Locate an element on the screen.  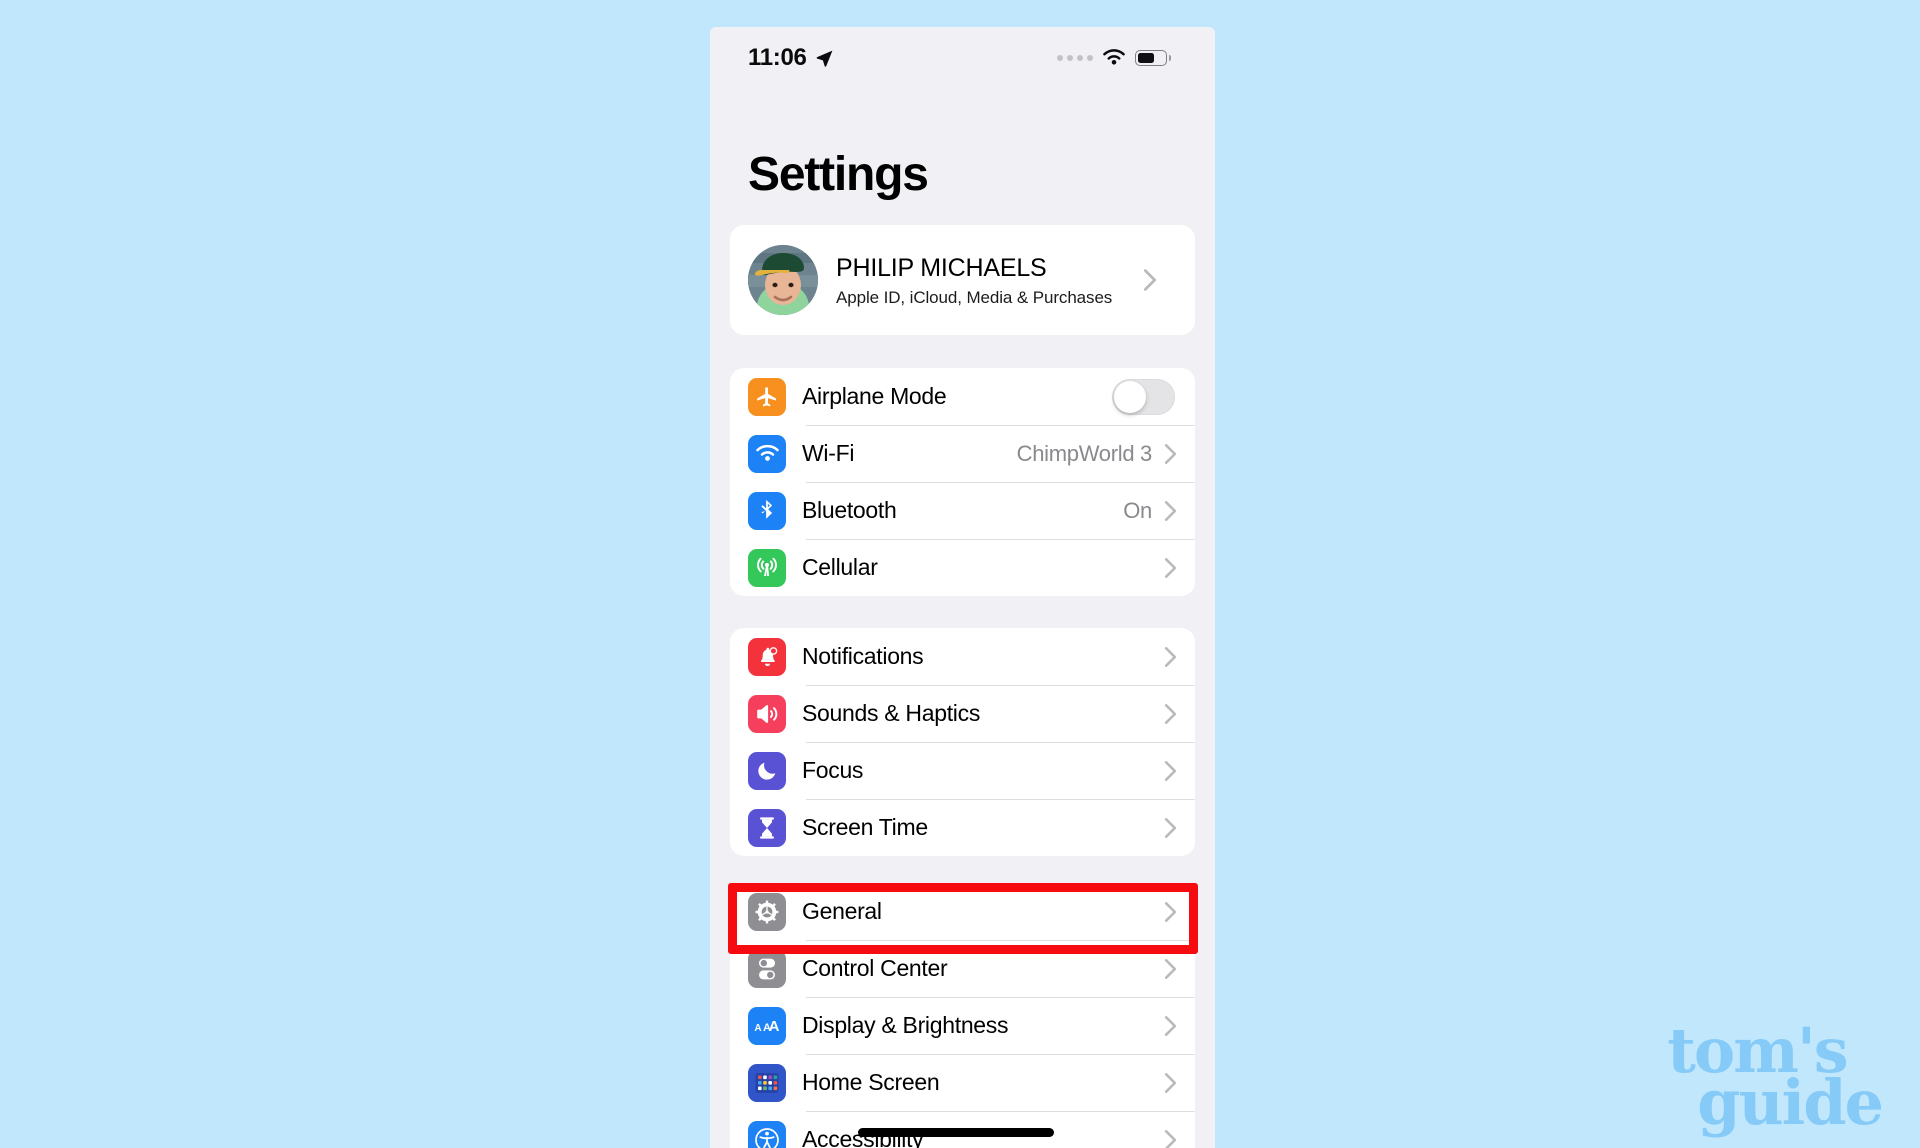
setting-label: Home Screen is located at coordinates (871, 1082).